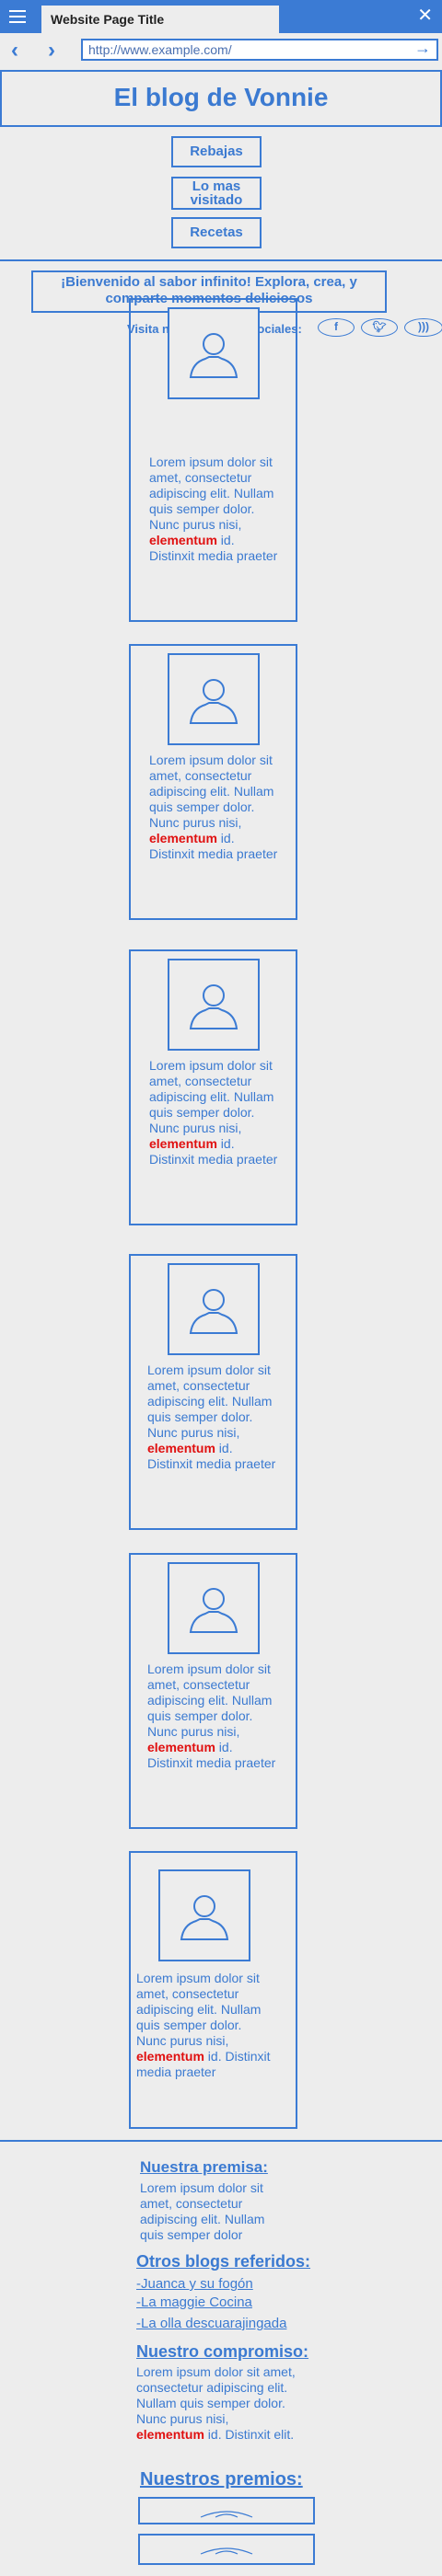  What do you see at coordinates (423, 327) in the screenshot?
I see `rss-icon: )))` at bounding box center [423, 327].